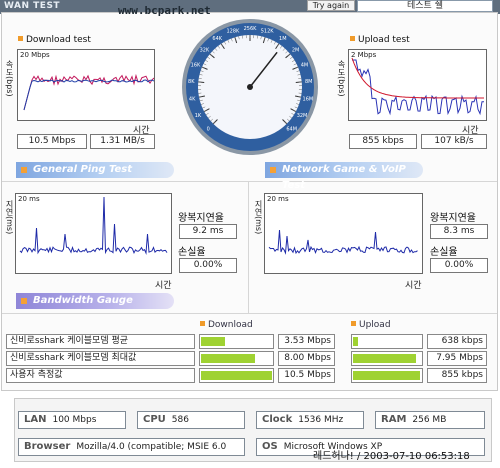  What do you see at coordinates (131, 447) in the screenshot?
I see `browser-info: Browser Mozilla/4.0 (compatible; MSIE 6.0` at bounding box center [131, 447].